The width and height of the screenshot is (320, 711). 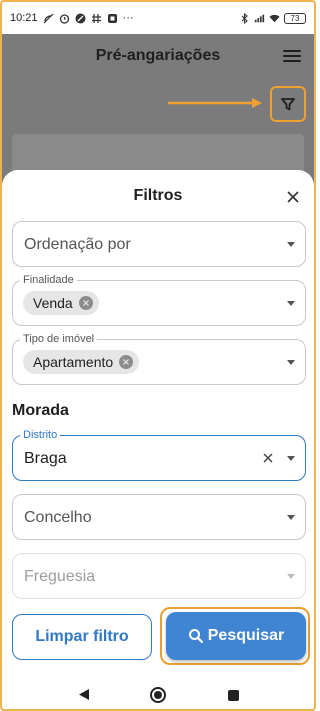 I want to click on property-type-chip: Apartamento, so click(x=81, y=362).